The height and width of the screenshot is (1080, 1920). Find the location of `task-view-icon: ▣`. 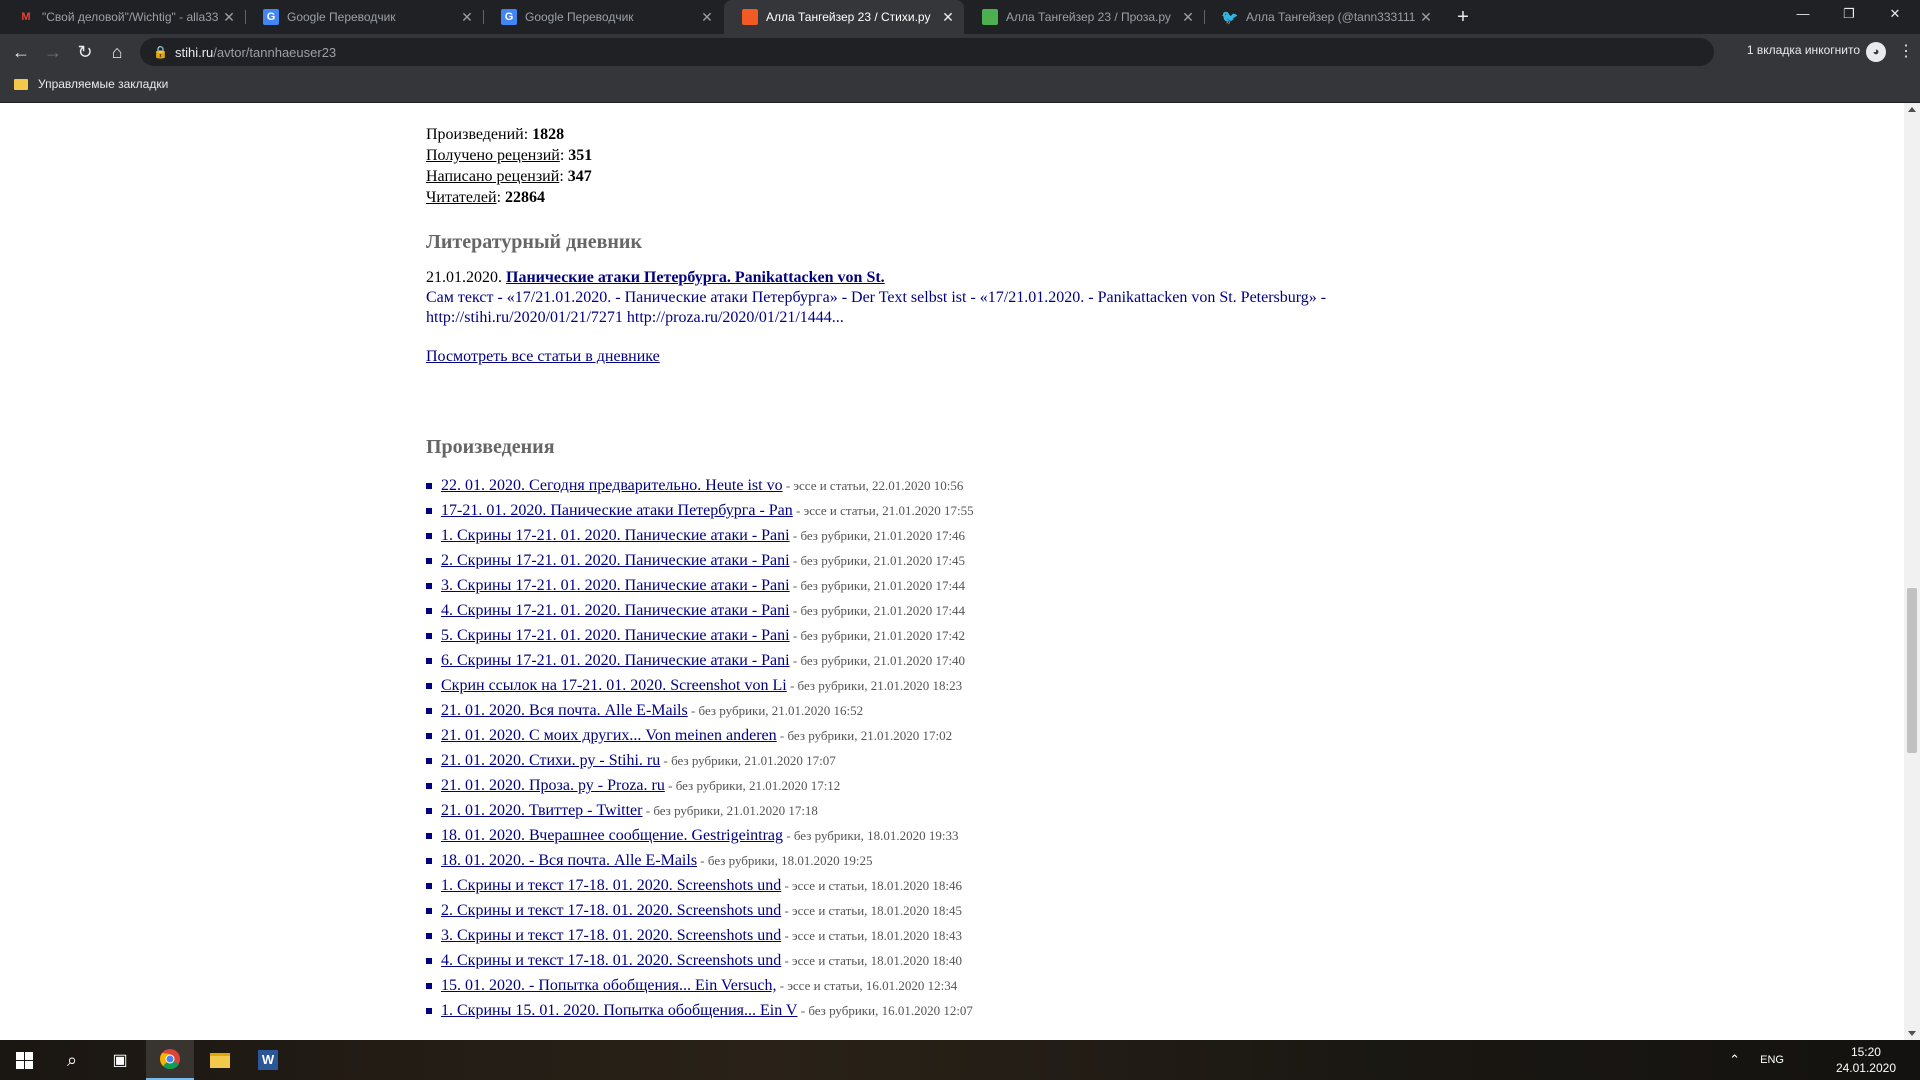

task-view-icon: ▣ is located at coordinates (120, 1060).